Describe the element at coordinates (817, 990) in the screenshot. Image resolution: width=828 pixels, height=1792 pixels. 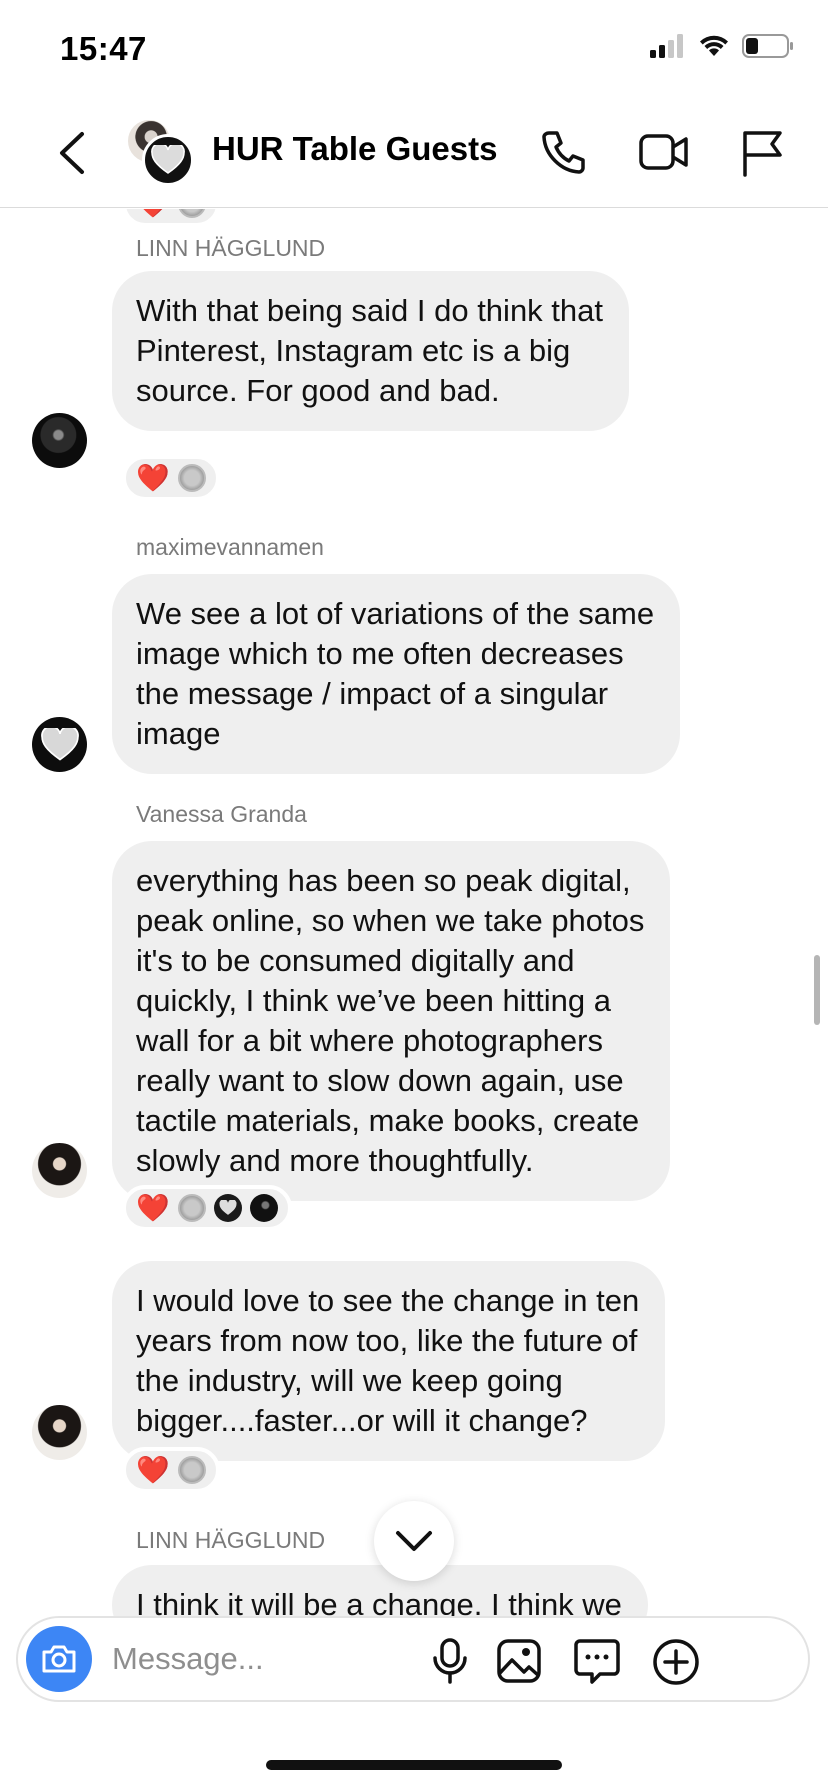
I see `scrollbar` at that location.